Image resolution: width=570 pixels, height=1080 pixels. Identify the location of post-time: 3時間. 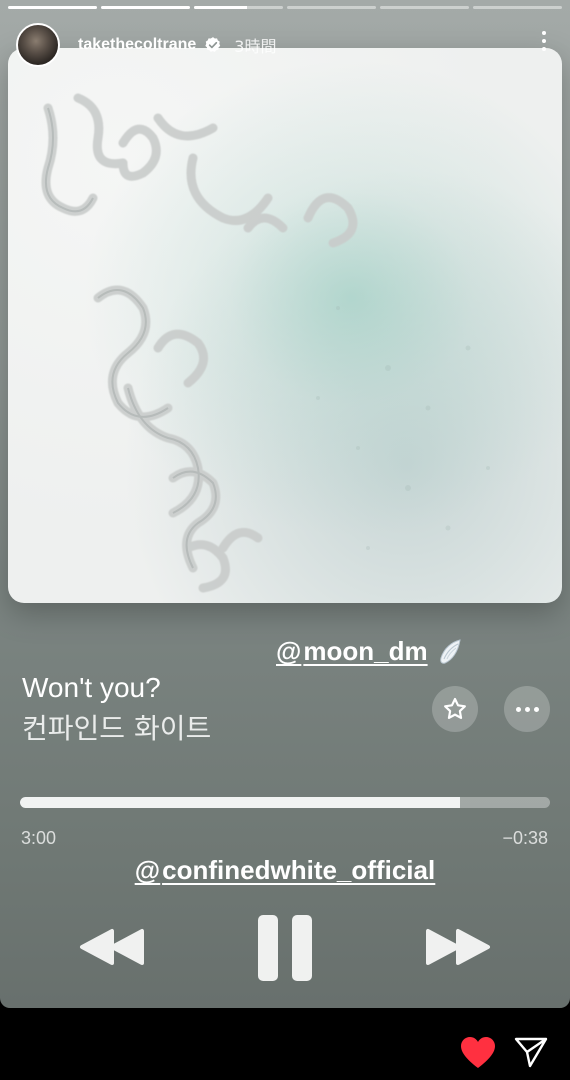
(255, 46).